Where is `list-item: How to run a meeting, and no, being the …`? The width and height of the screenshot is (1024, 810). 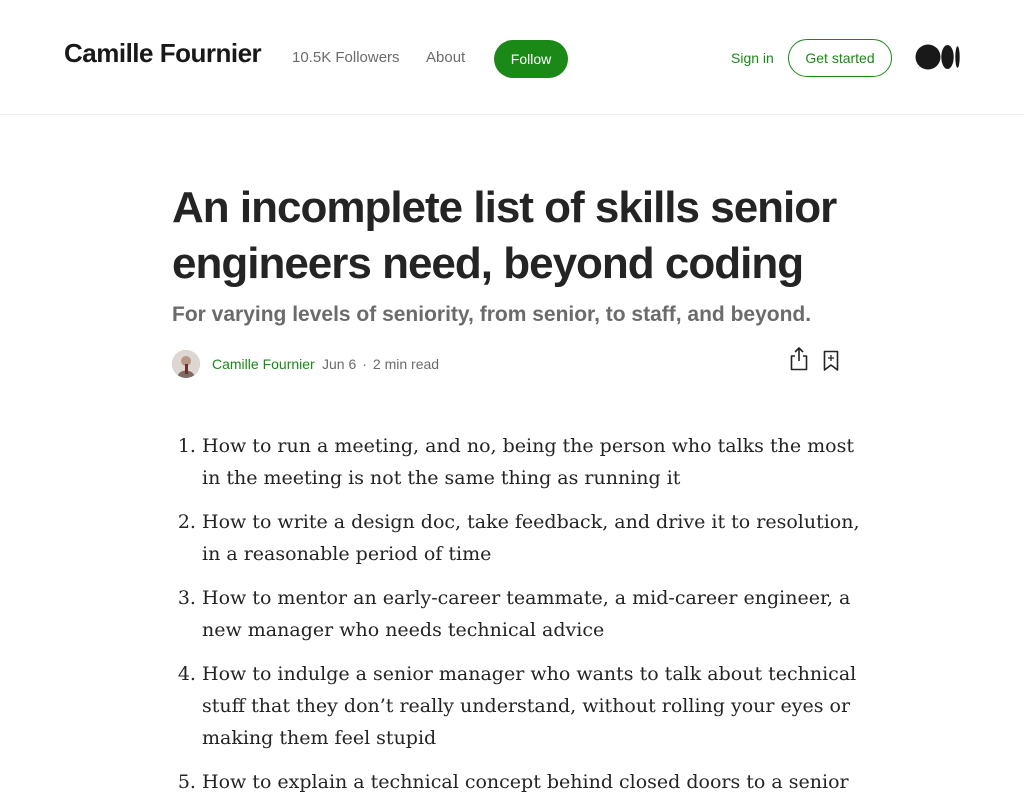 list-item: How to run a meeting, and no, being the … is located at coordinates (532, 462).